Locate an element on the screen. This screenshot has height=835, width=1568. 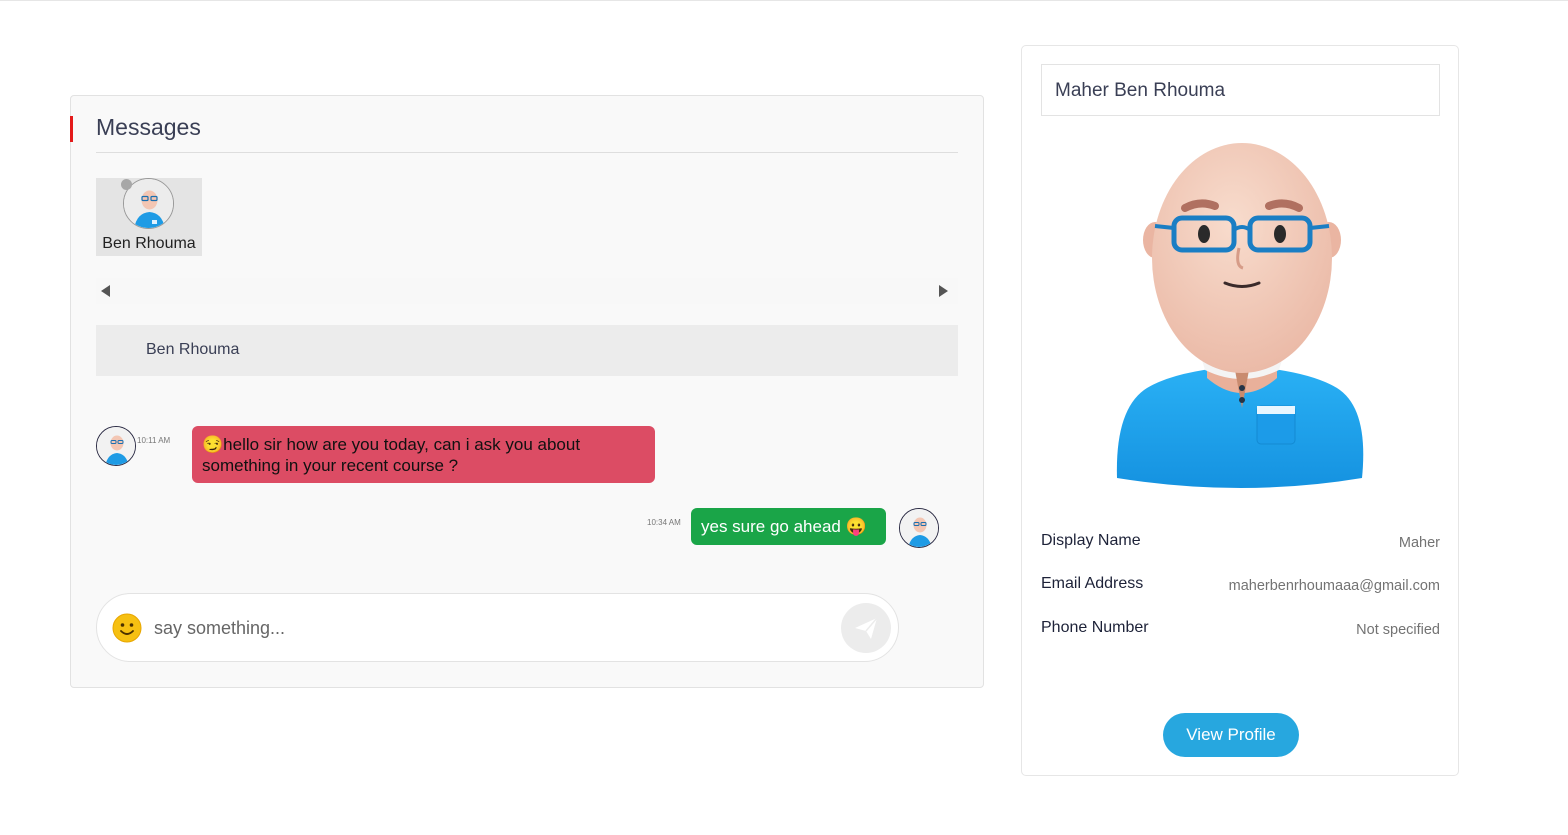
profile-name-box: Maher Ben Rhouma is located at coordinates (1240, 90).